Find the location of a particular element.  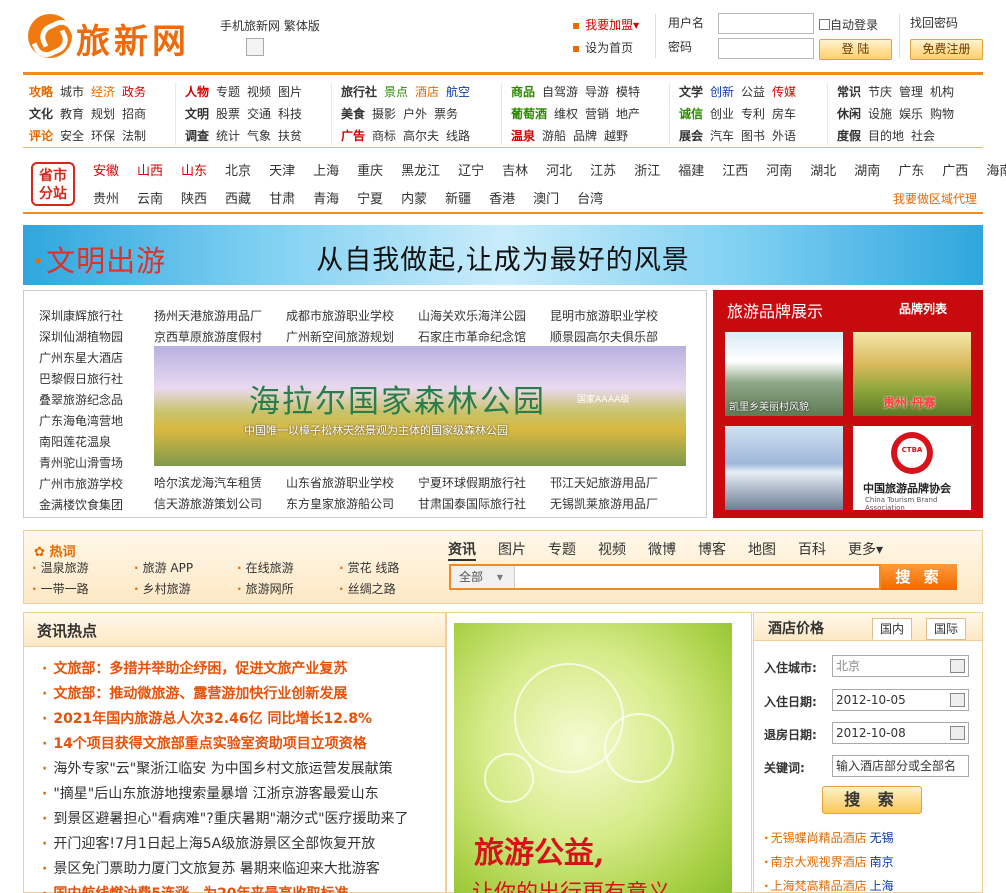

category-link: 展会 is located at coordinates (691, 136).